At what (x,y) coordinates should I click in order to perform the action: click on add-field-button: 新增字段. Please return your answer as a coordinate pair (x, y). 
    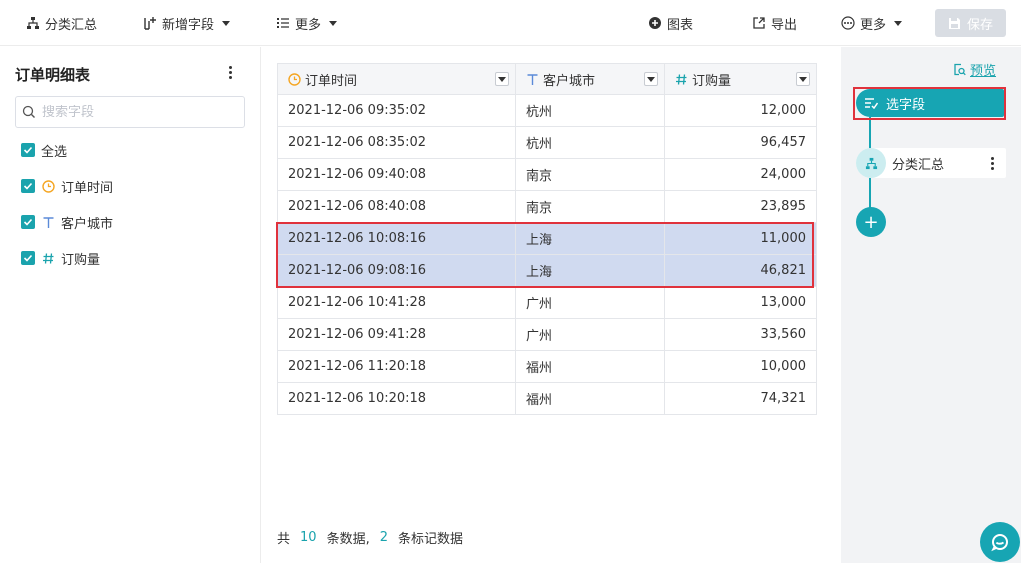
    Looking at the image, I should click on (187, 23).